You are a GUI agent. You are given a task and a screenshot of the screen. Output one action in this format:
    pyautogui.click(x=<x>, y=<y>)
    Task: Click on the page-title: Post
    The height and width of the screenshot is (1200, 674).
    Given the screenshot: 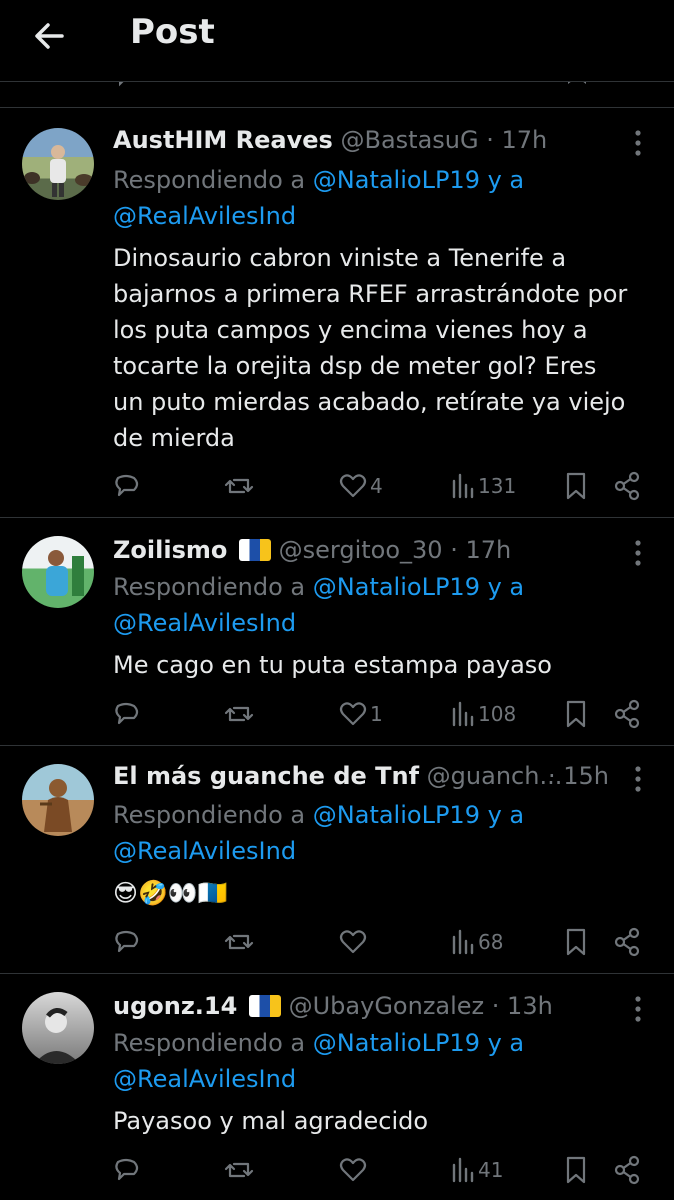 What is the action you would take?
    pyautogui.click(x=172, y=32)
    